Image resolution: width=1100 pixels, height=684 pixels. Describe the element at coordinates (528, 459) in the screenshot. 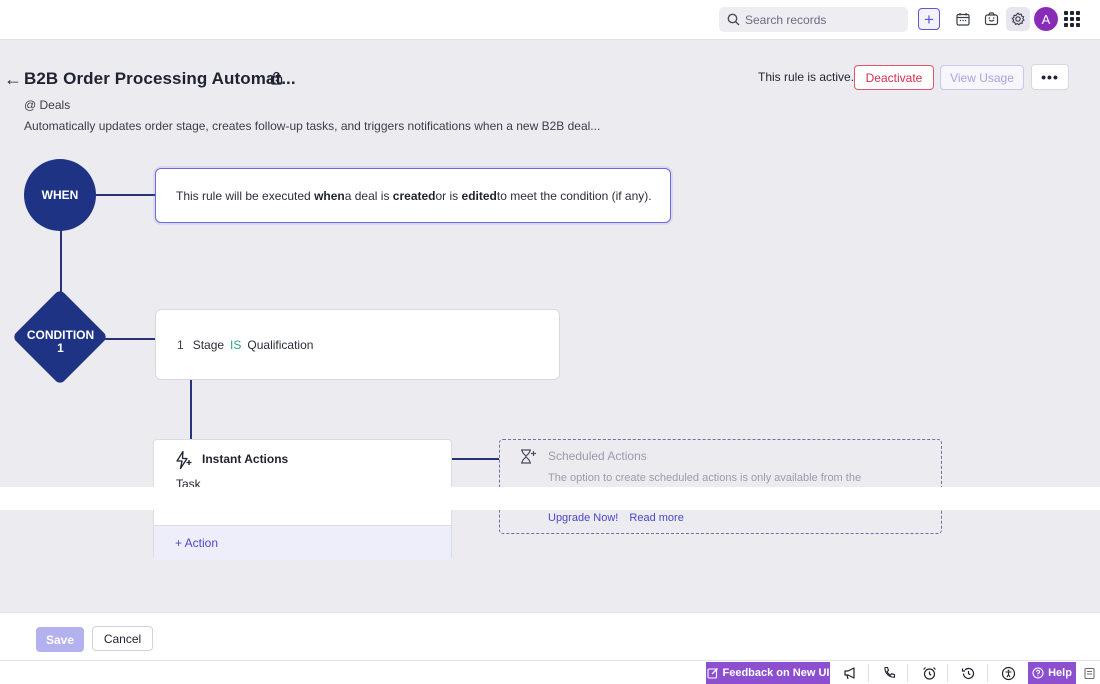

I see `hourglass-icon` at that location.